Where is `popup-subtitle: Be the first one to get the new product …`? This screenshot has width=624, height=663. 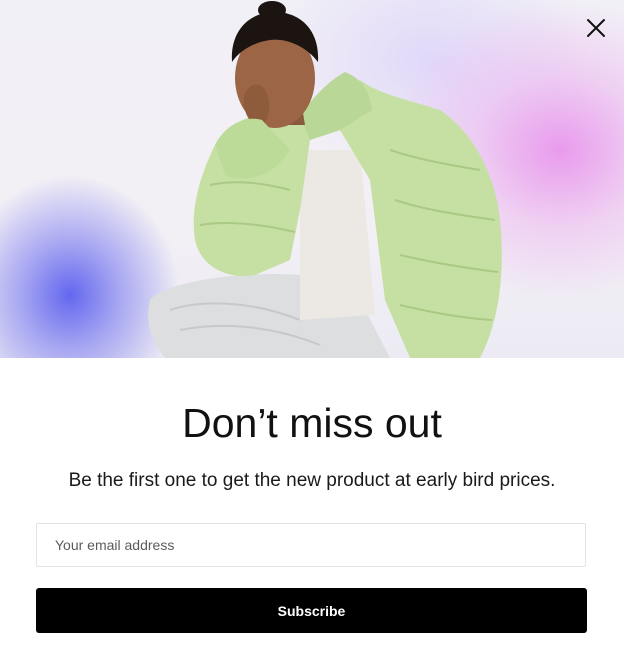
popup-subtitle: Be the first one to get the new product … is located at coordinates (312, 480).